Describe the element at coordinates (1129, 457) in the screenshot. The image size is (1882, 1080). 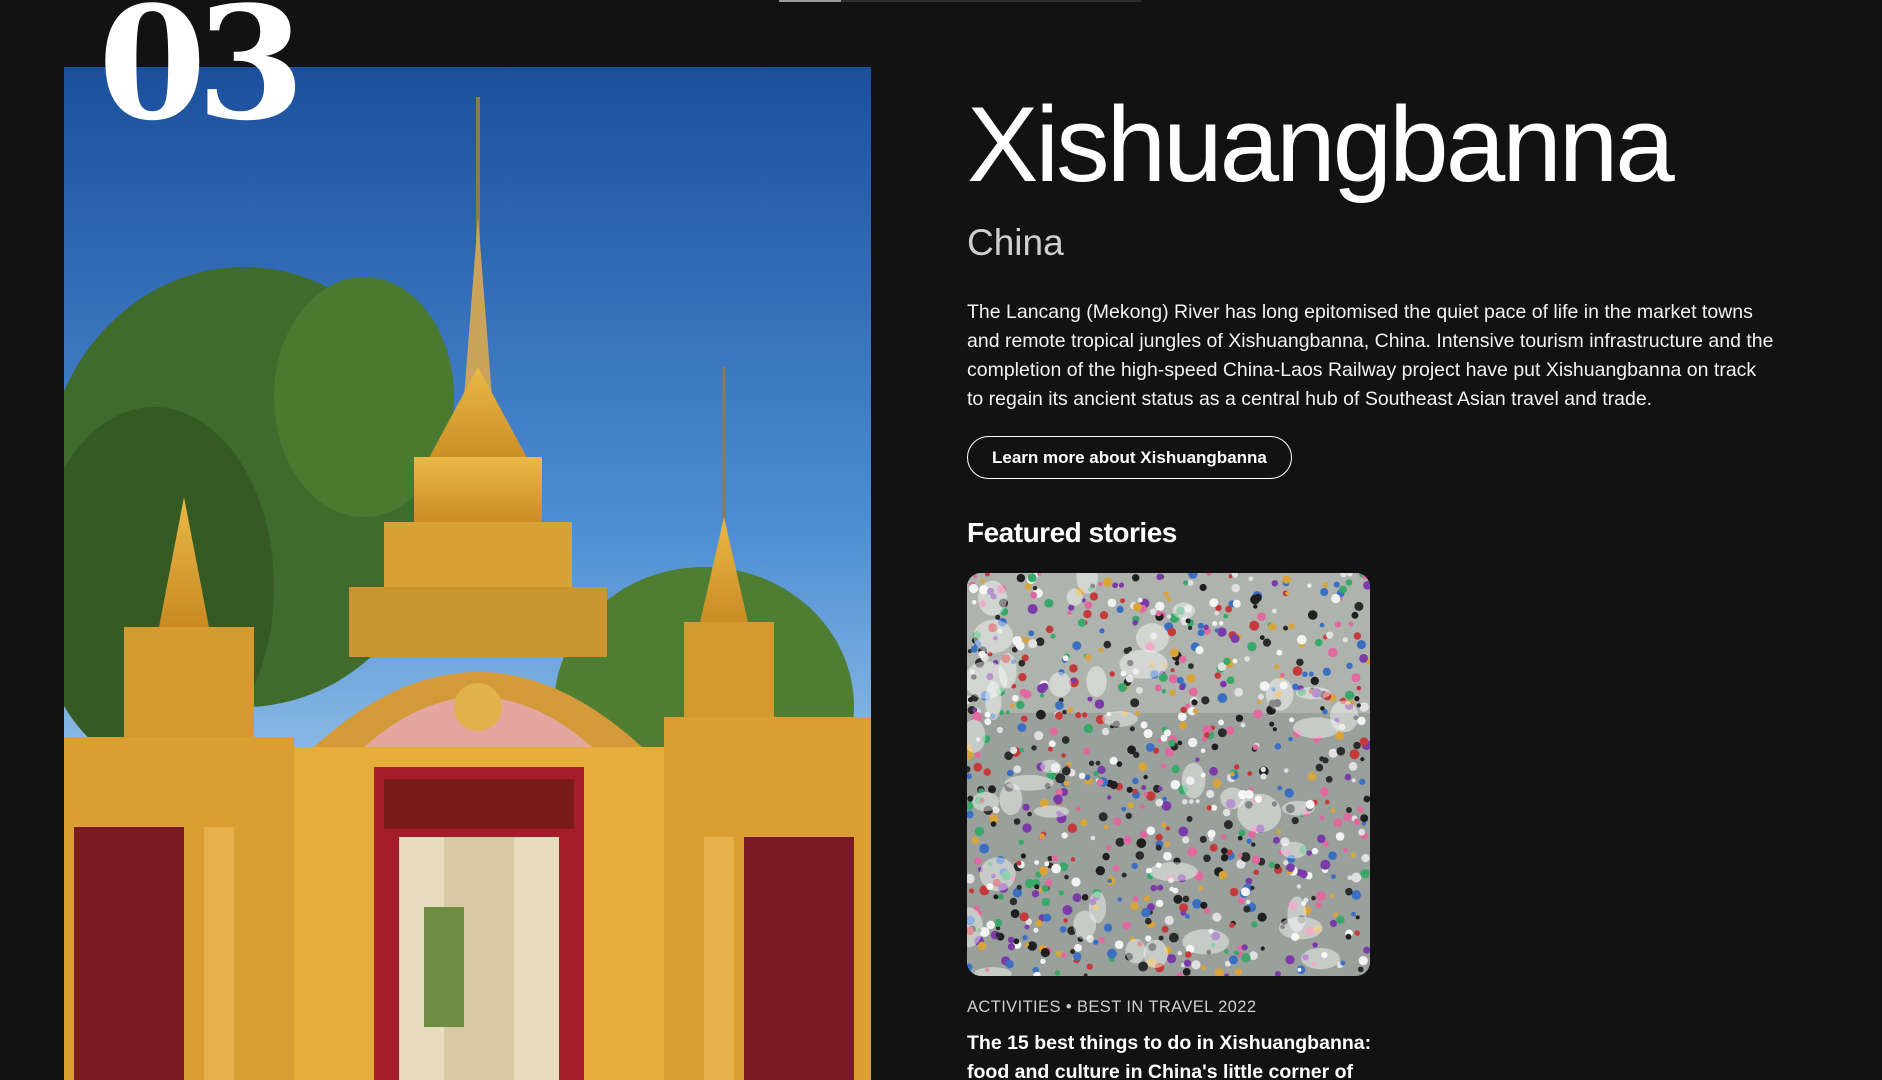
I see `learn-more-button: Learn more about Xishuangbanna` at that location.